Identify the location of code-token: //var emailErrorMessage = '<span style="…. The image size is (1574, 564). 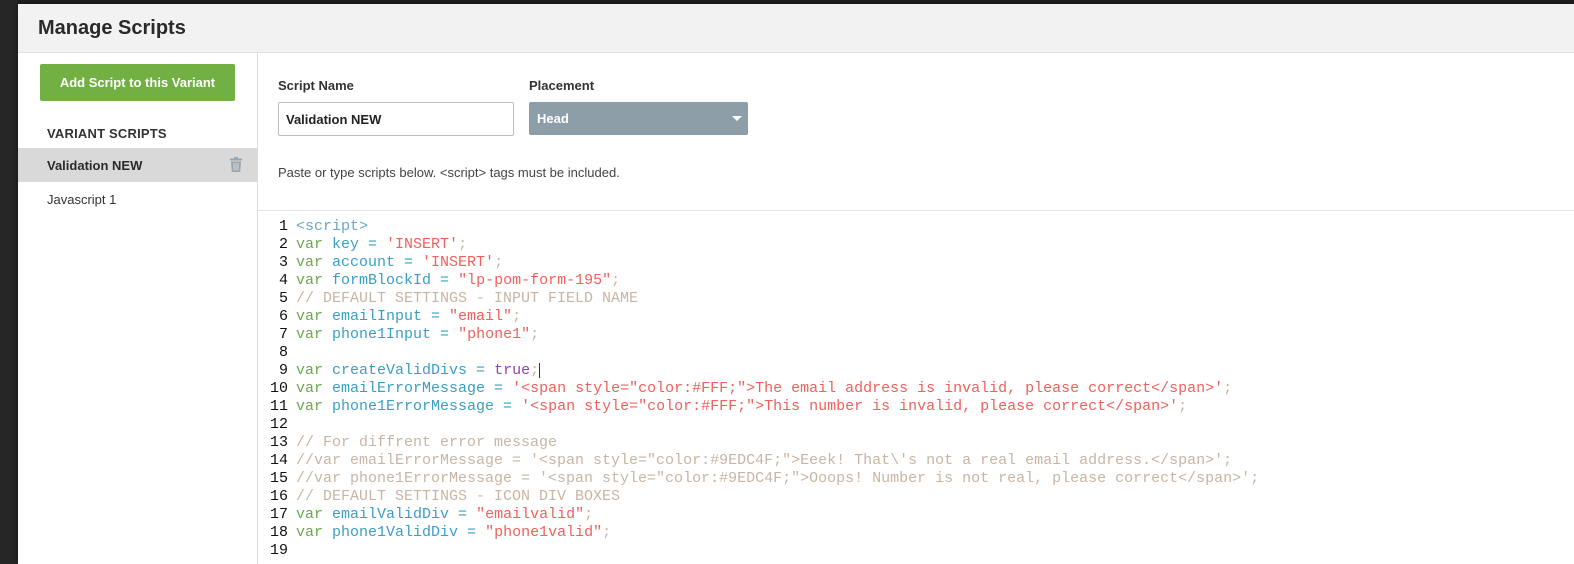
(764, 460).